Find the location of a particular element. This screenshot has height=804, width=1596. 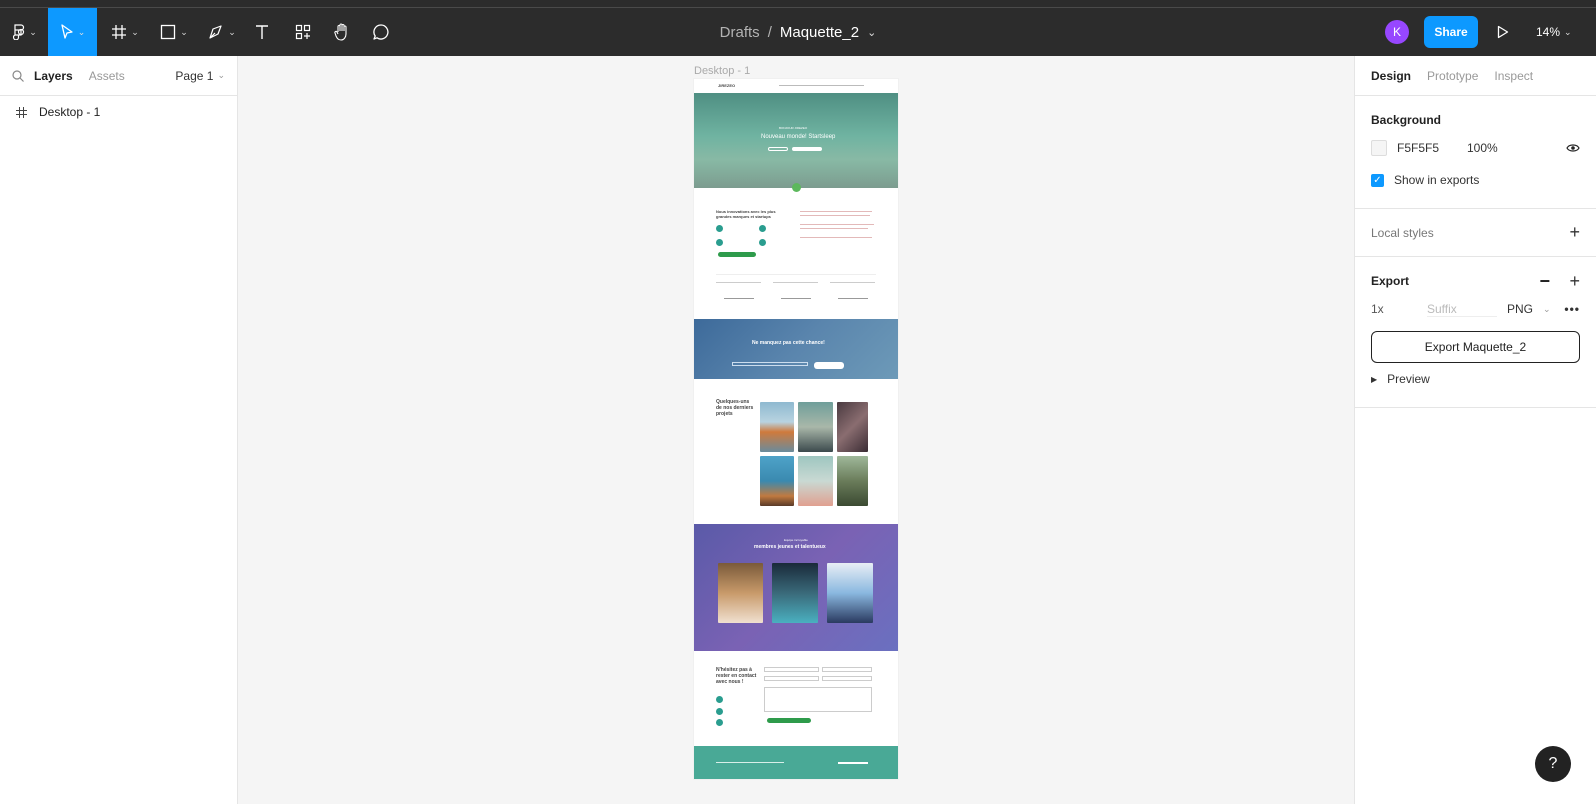

window-top-strip is located at coordinates (798, 4).